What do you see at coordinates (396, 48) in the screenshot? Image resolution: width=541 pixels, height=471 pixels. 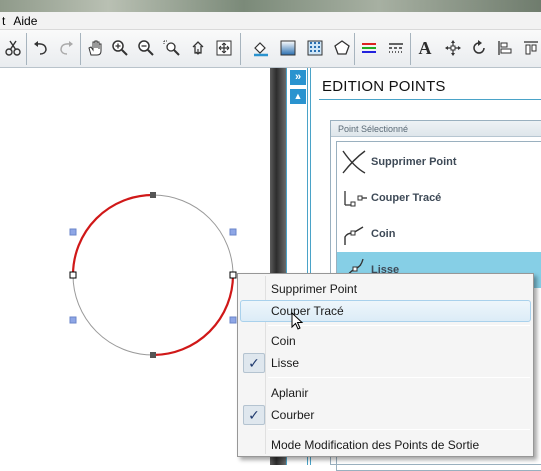 I see `dash-icon` at bounding box center [396, 48].